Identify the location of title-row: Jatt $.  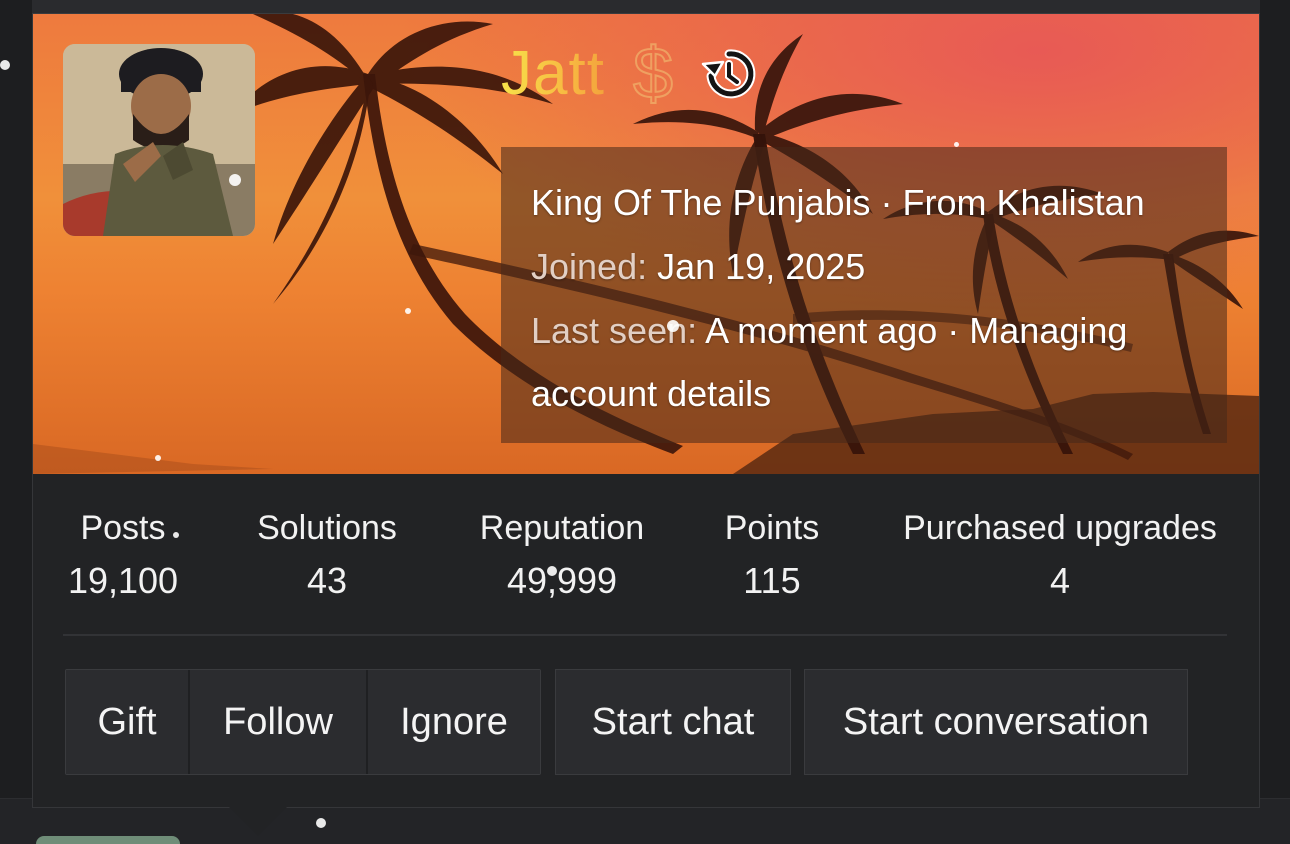
(629, 74).